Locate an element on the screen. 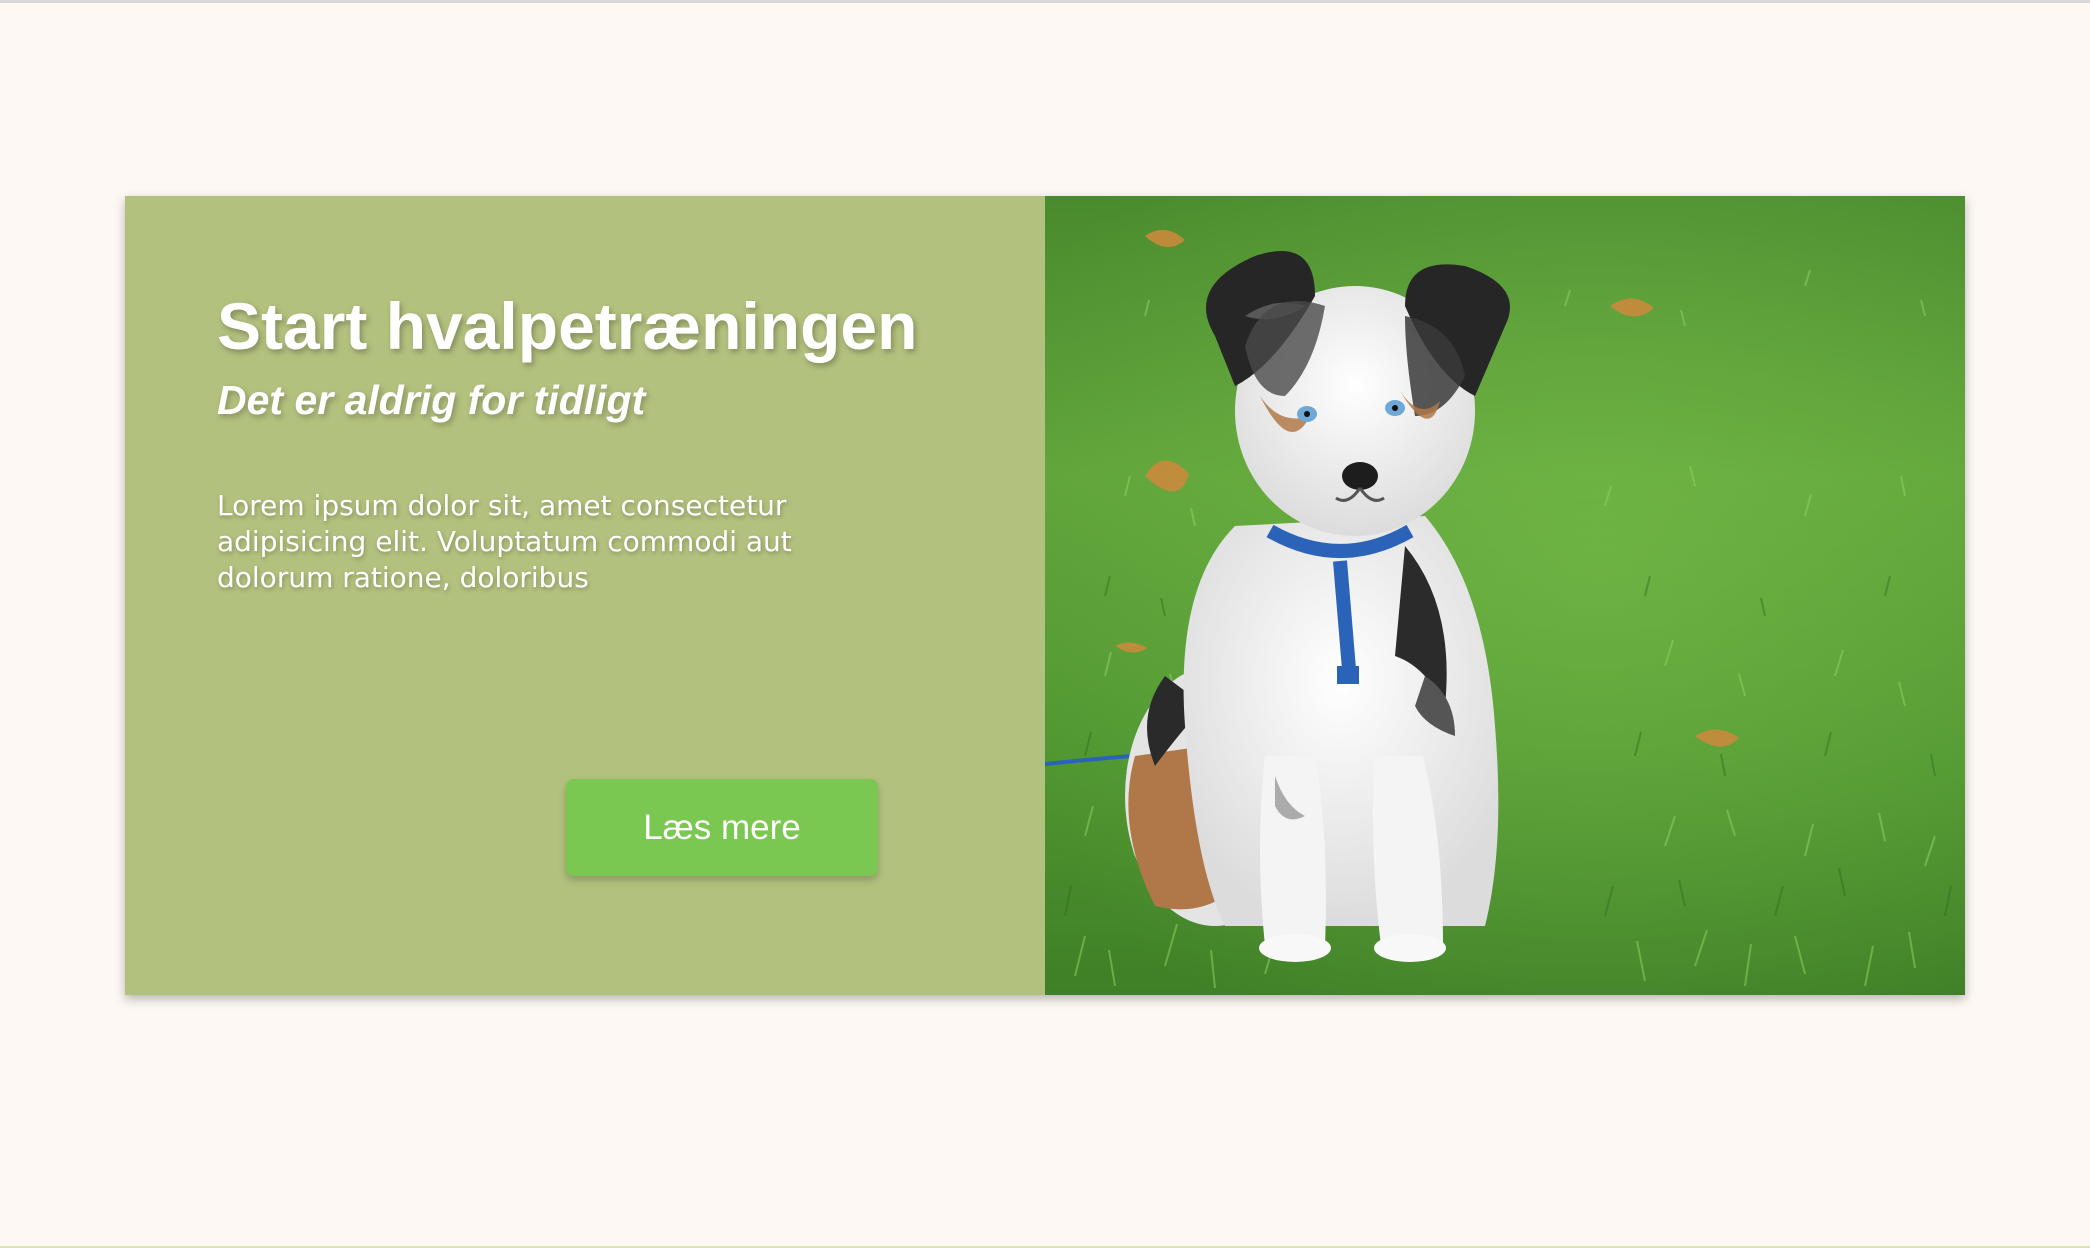  hero-title: Start hvalpetræningen is located at coordinates (567, 326).